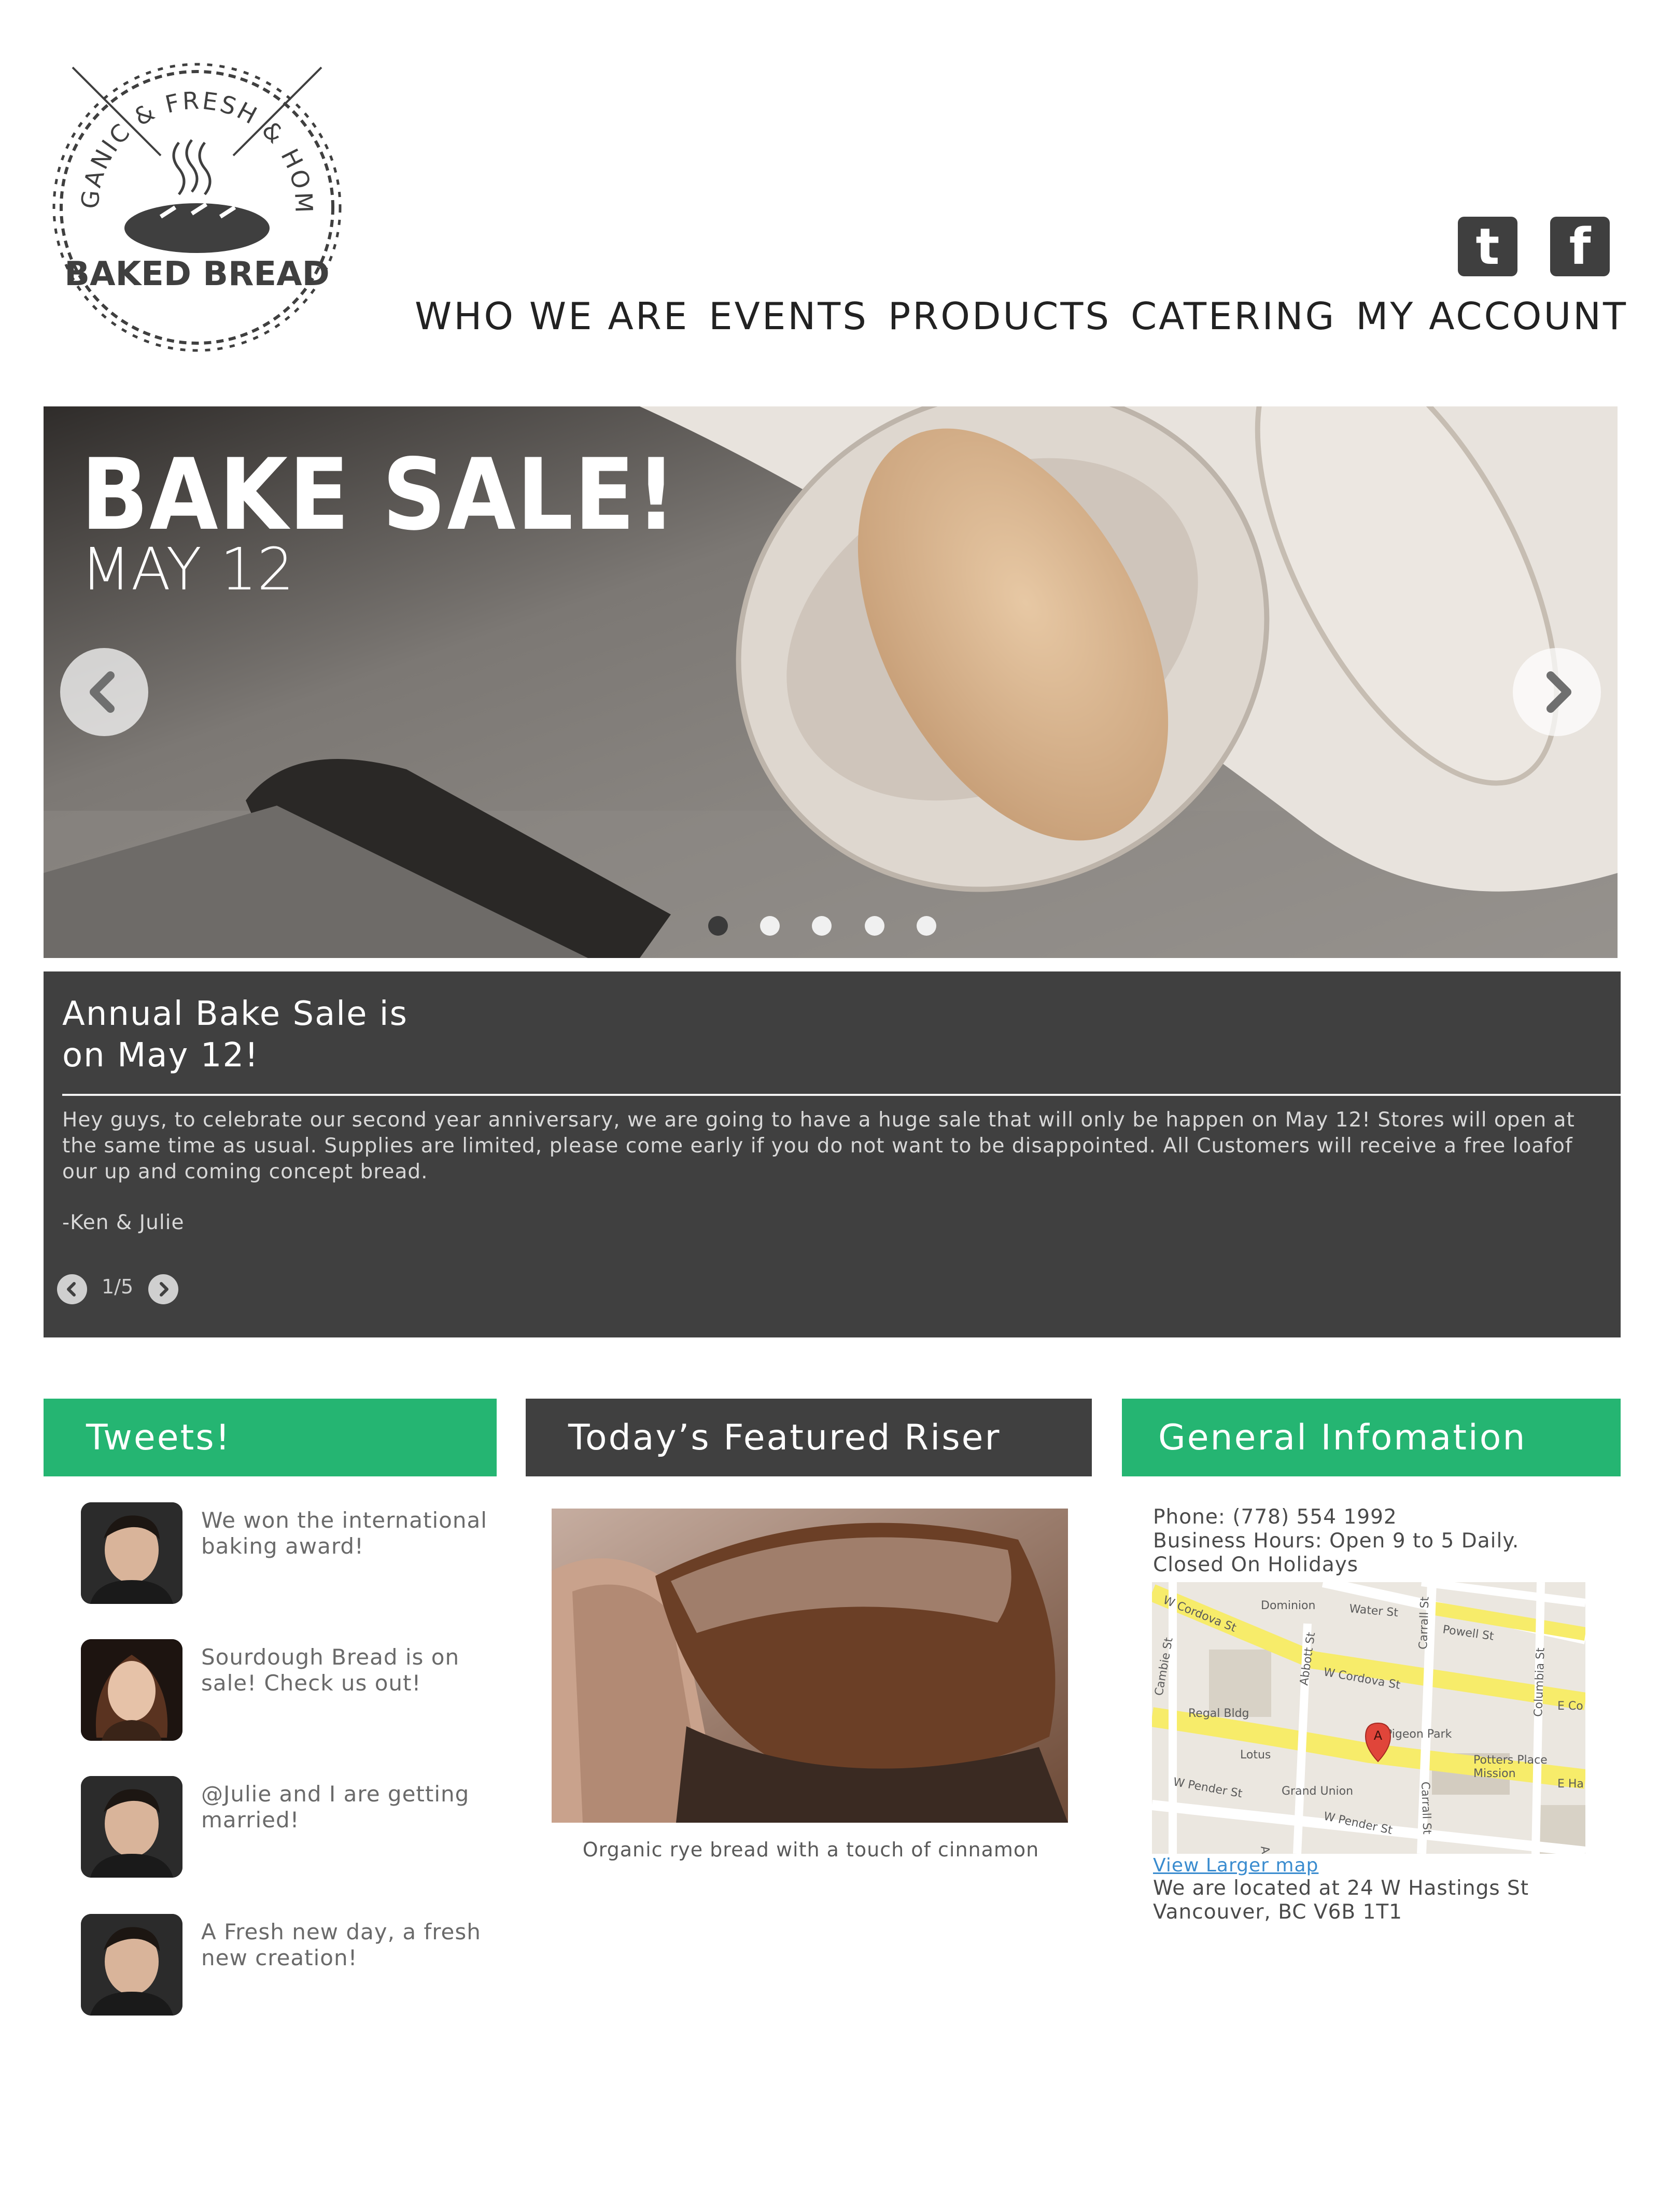  I want to click on twitter-button: t, so click(1488, 246).